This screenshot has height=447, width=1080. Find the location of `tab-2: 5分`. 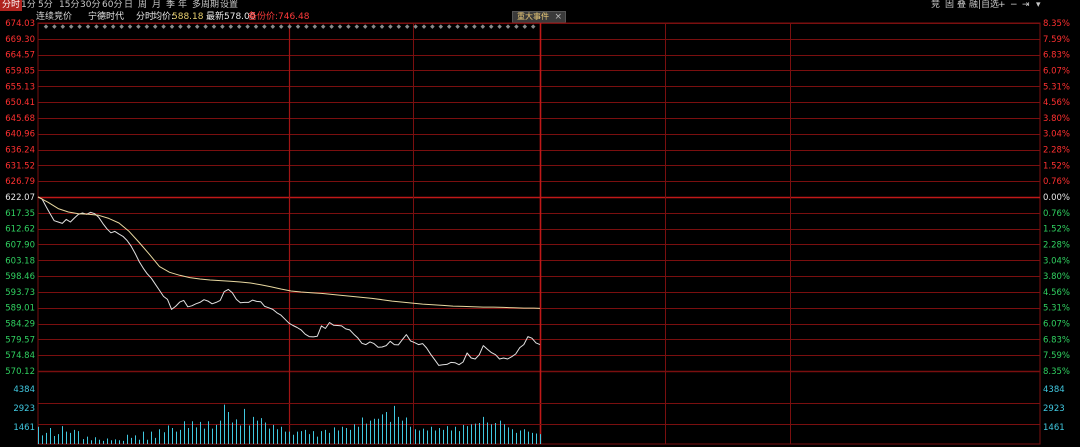

tab-2: 5分 is located at coordinates (45, 5).